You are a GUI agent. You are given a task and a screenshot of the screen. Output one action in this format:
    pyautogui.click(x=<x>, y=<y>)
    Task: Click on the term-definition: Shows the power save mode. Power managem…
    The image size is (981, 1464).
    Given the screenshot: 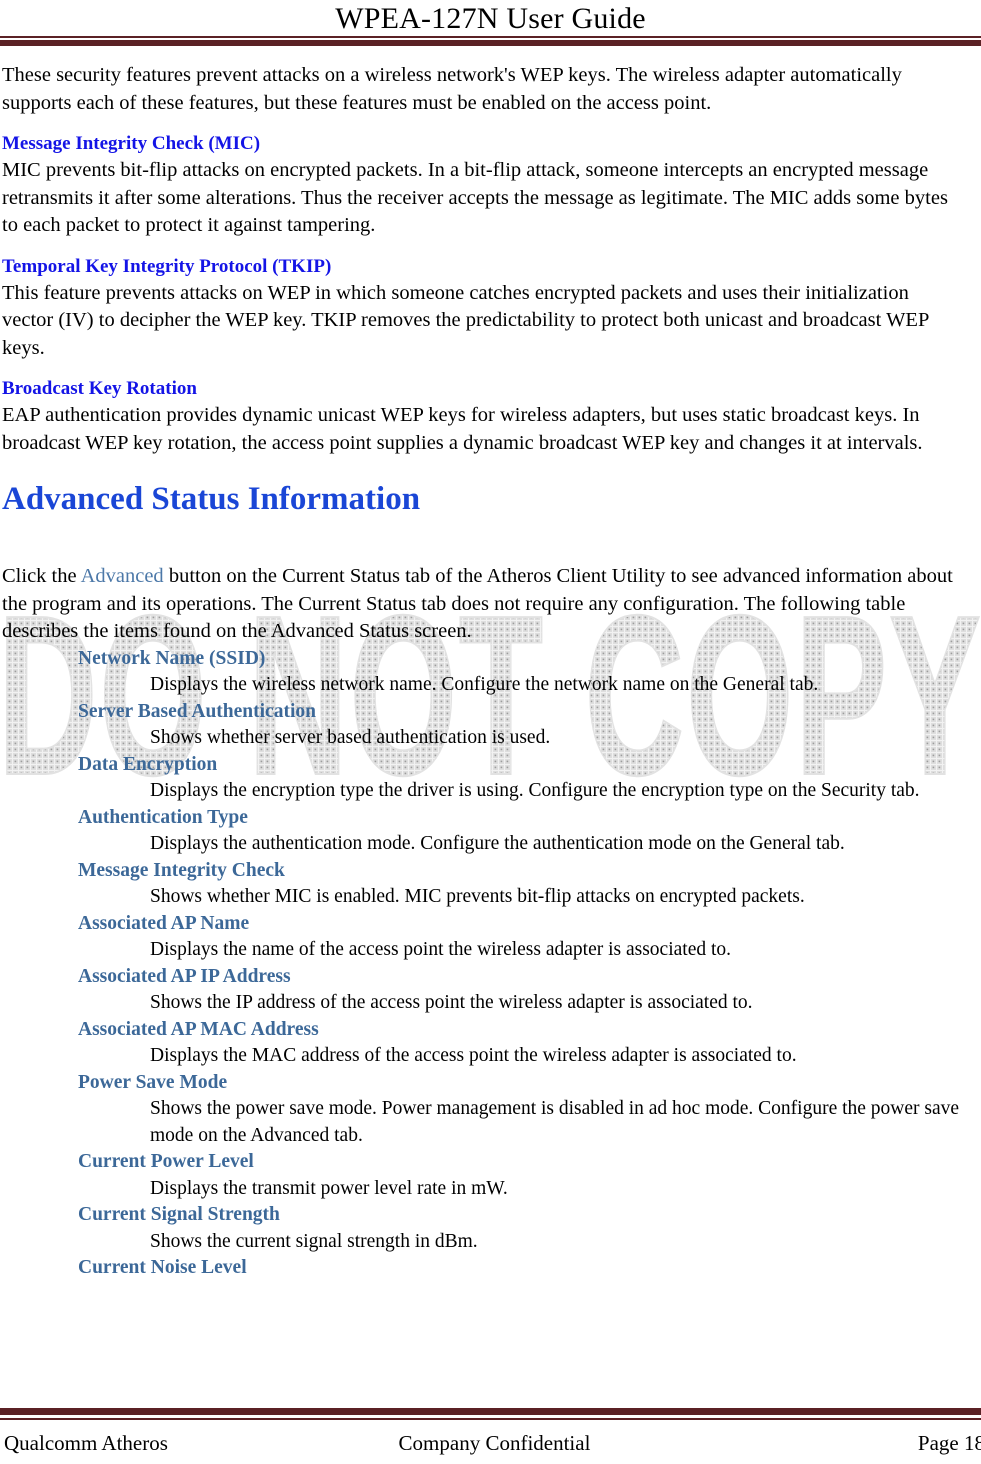 What is the action you would take?
    pyautogui.click(x=555, y=1122)
    